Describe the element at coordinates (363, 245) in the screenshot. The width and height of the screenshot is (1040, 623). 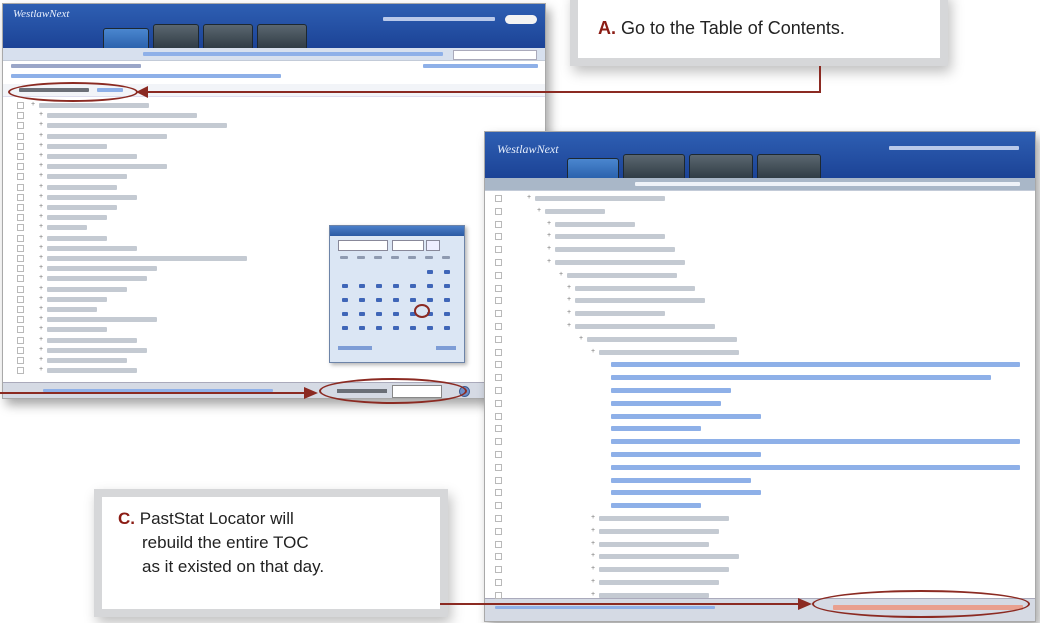
I see `calendar-month-select` at that location.